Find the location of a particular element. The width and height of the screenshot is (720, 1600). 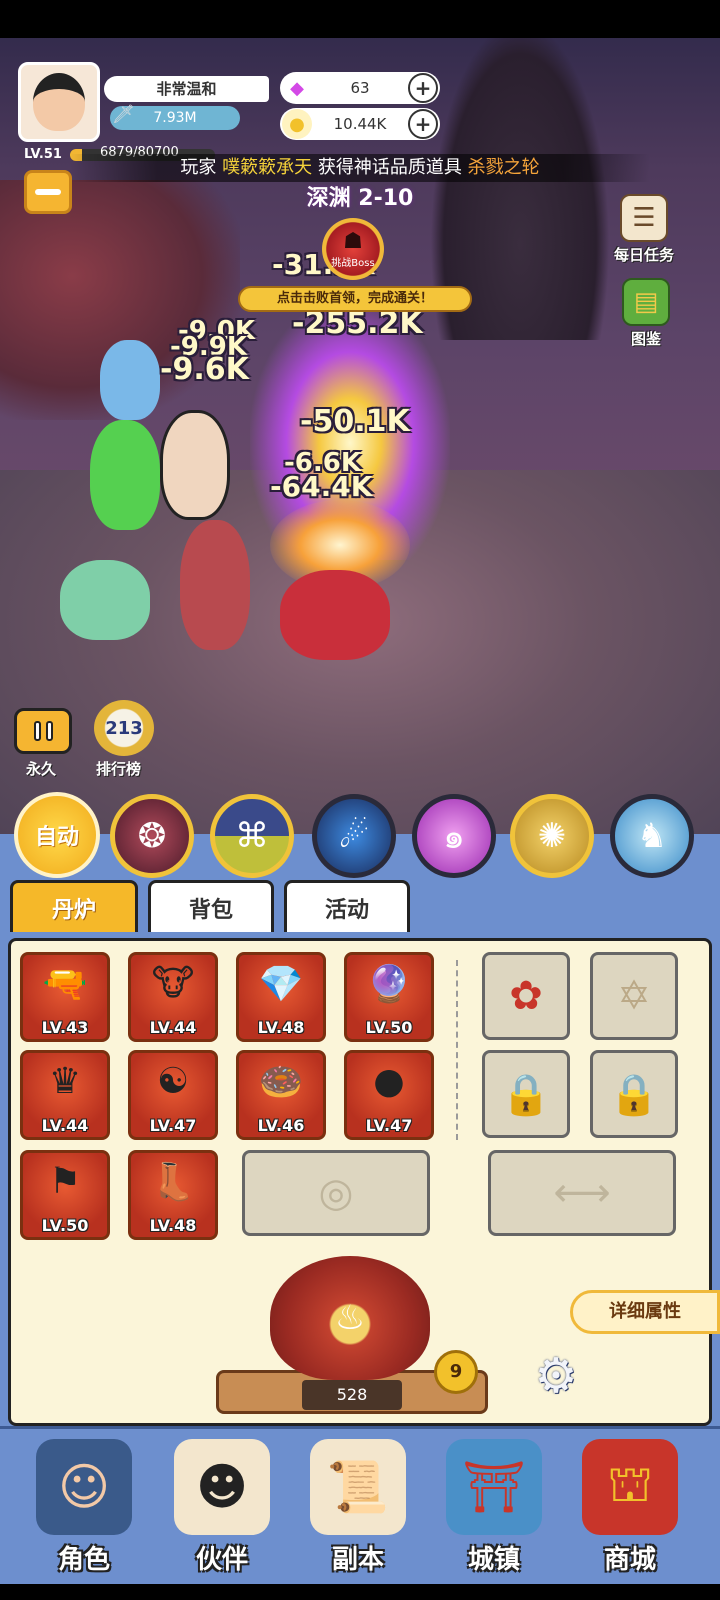

beast-skull-icon: 🐮 is located at coordinates (173, 983).